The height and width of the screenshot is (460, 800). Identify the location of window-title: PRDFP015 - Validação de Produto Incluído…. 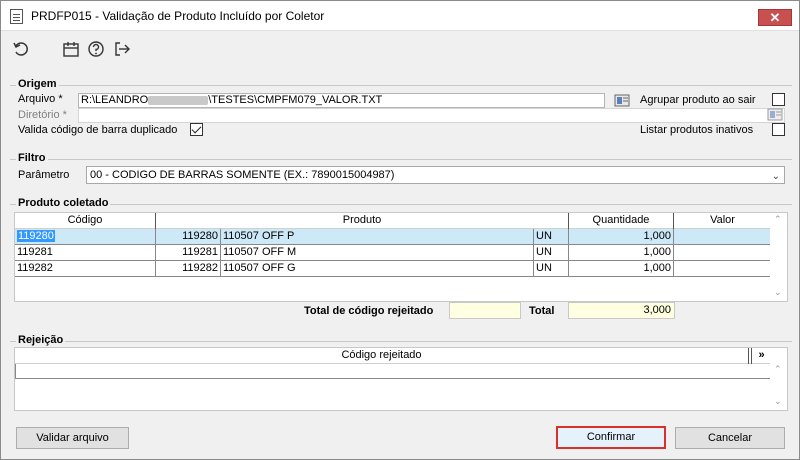
(178, 16).